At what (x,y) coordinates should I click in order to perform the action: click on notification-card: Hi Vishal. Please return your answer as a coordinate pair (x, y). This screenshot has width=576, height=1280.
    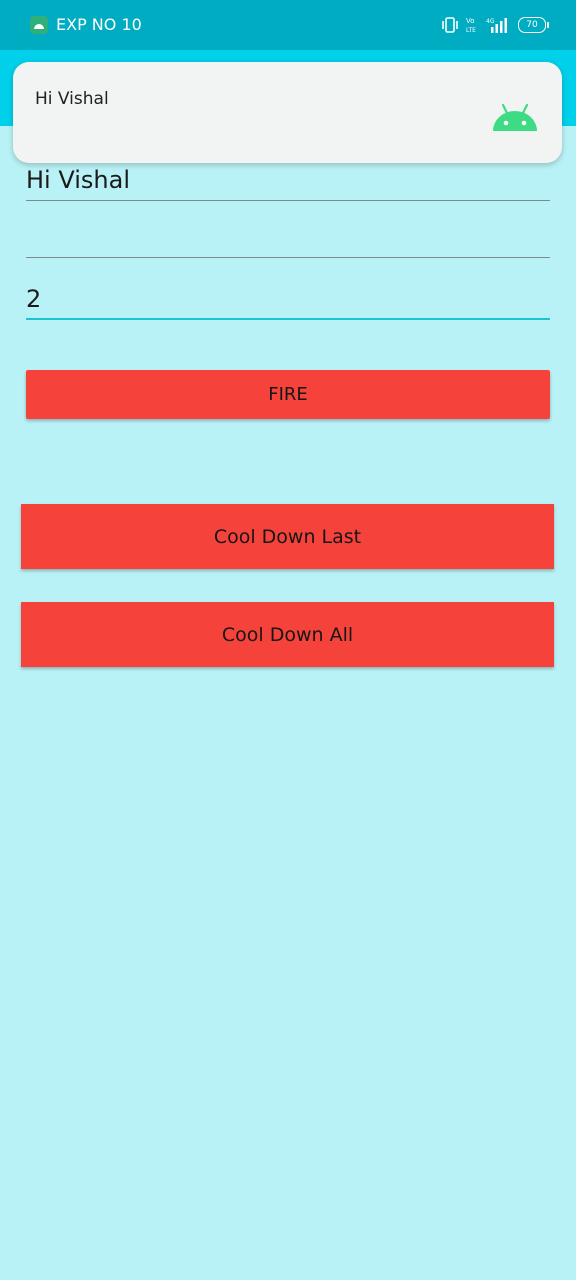
    Looking at the image, I should click on (287, 112).